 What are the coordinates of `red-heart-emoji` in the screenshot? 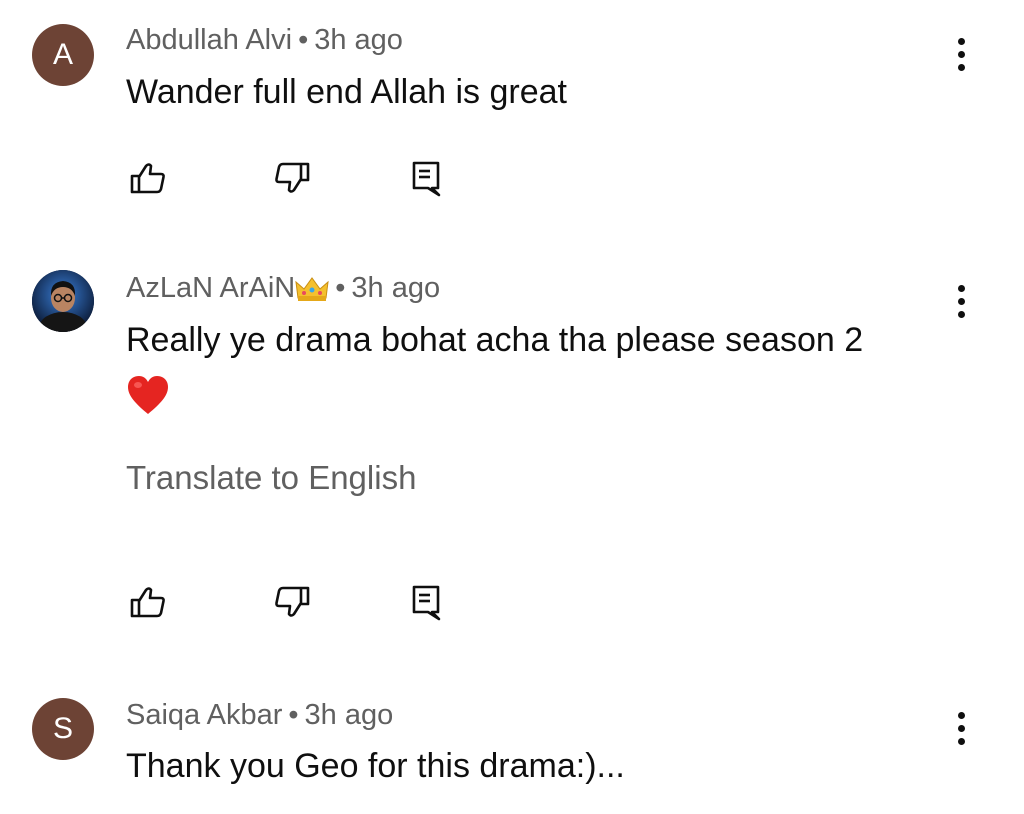 It's located at (148, 397).